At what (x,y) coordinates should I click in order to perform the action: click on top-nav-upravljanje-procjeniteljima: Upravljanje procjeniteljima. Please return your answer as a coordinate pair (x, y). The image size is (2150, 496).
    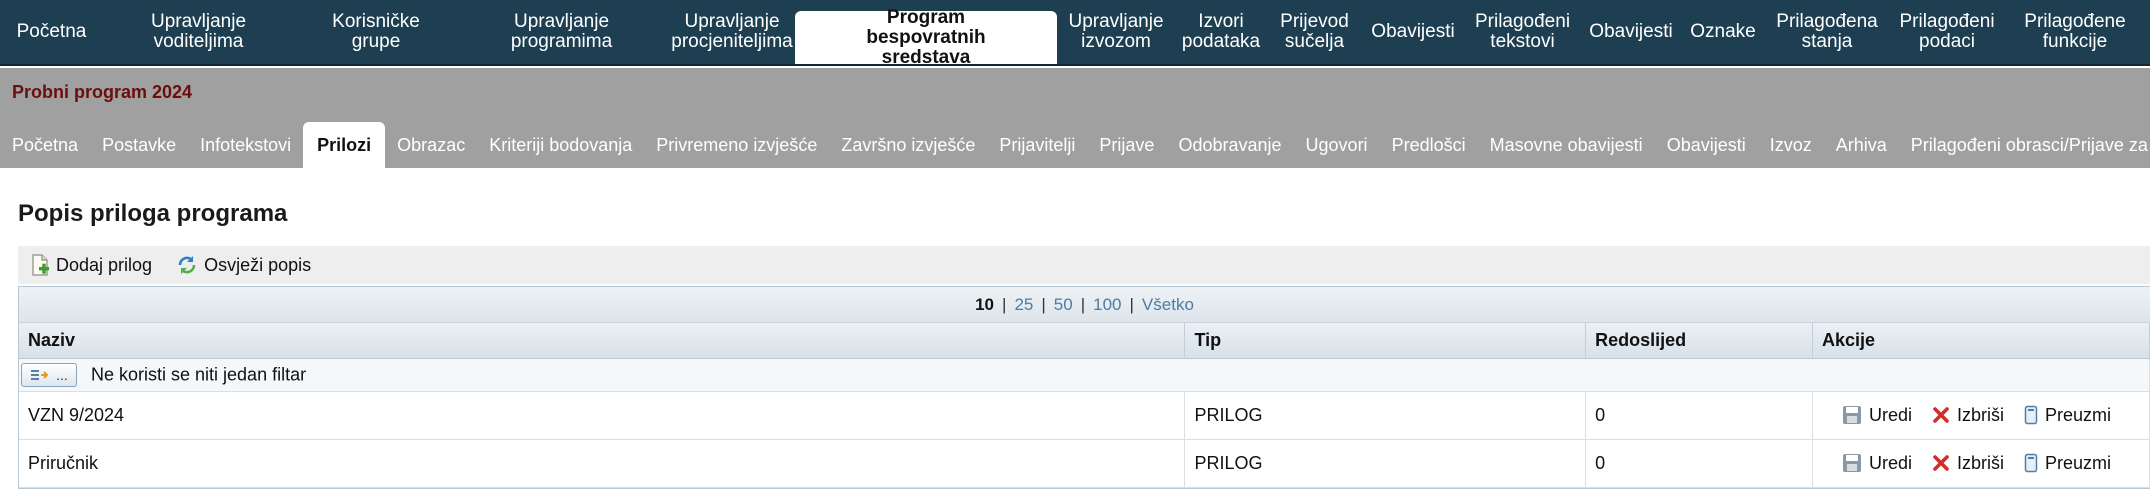
    Looking at the image, I should click on (732, 32).